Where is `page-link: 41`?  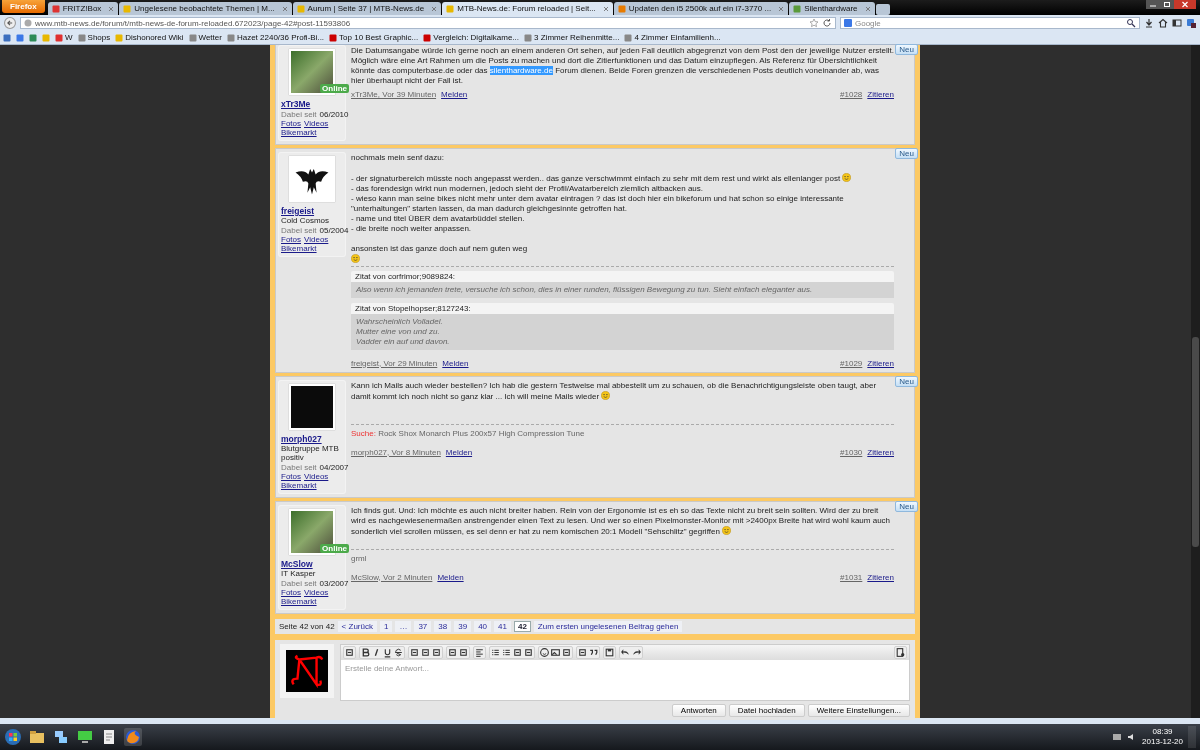 page-link: 41 is located at coordinates (502, 626).